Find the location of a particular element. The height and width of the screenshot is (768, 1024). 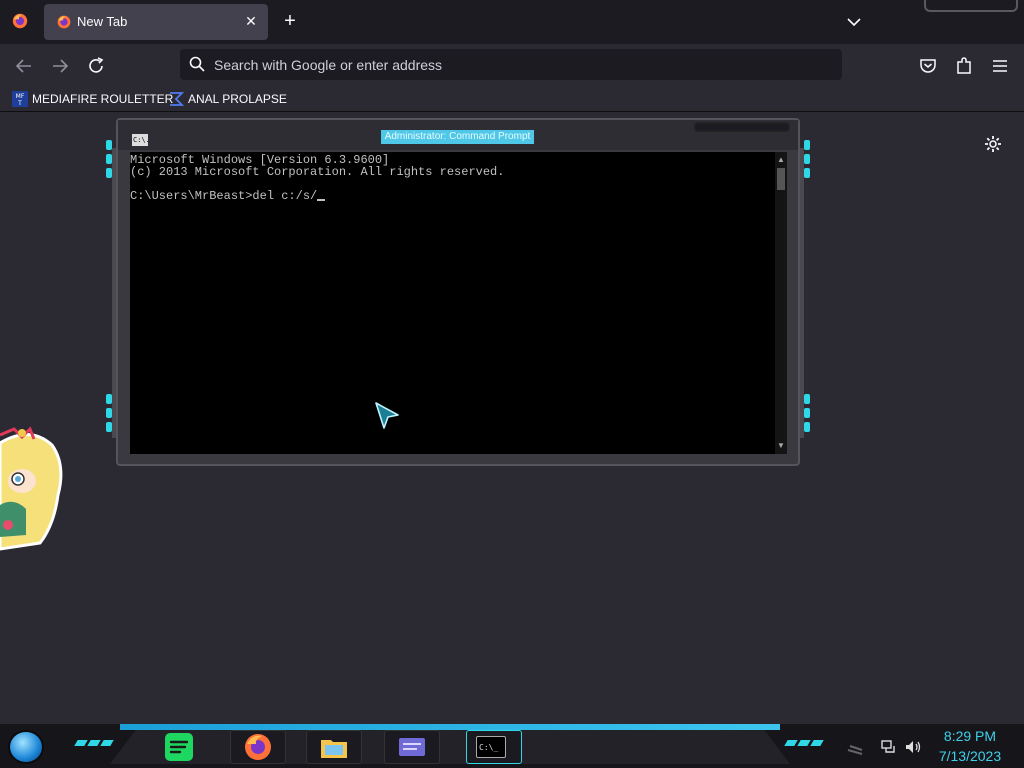

menu-icon is located at coordinates (1000, 66).